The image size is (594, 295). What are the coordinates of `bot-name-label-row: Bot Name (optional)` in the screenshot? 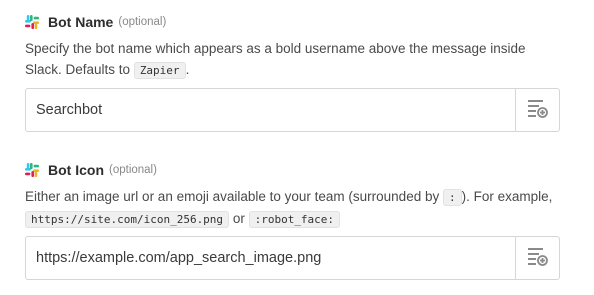 It's located at (292, 22).